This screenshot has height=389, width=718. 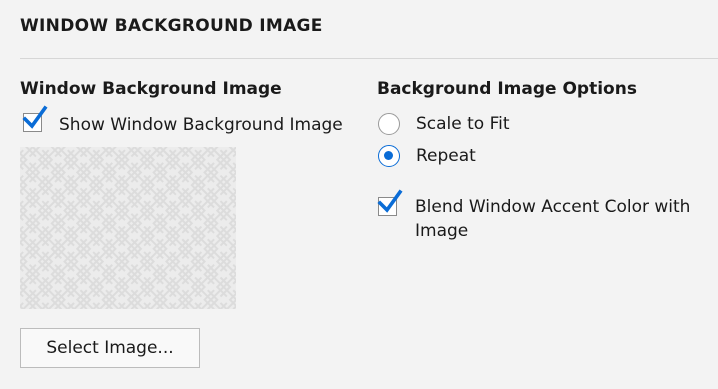 I want to click on background-image-options-heading: Background Image Options, so click(x=507, y=89).